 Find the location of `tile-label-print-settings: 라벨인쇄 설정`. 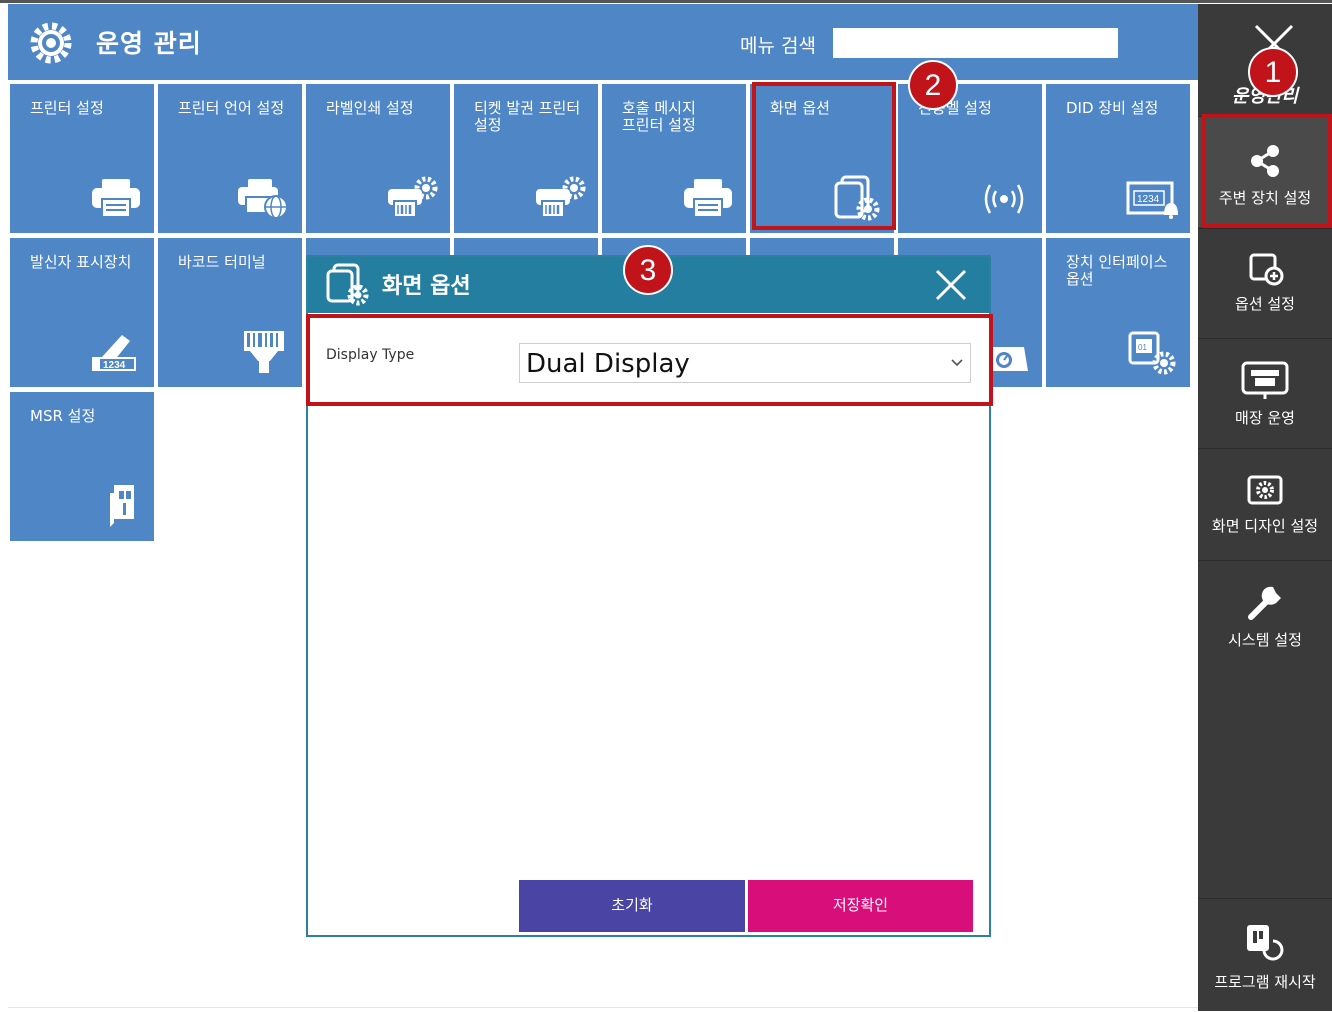

tile-label-print-settings: 라벨인쇄 설정 is located at coordinates (378, 158).